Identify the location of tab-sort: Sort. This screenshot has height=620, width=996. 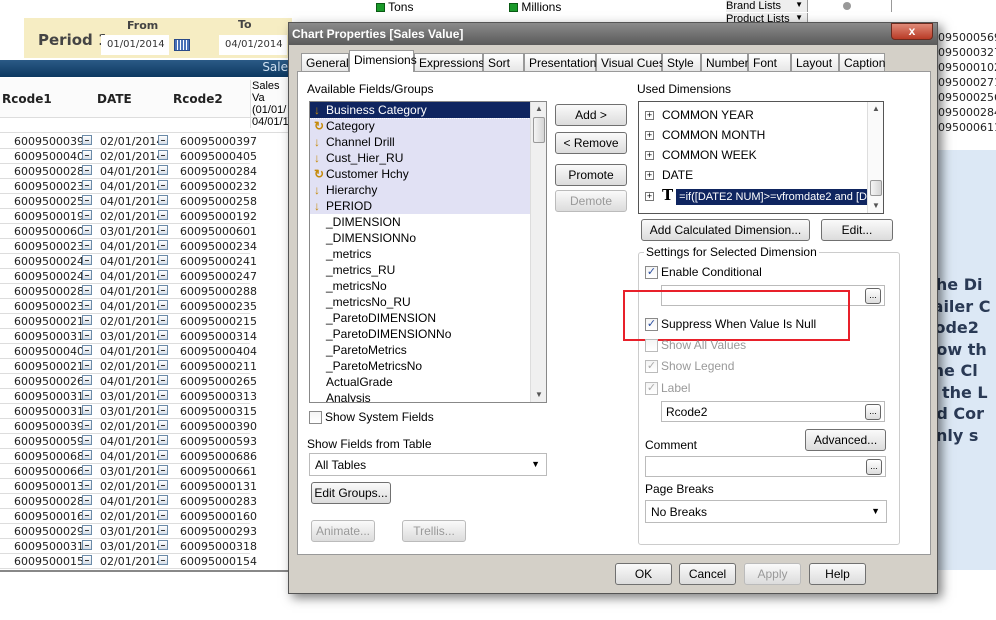
(503, 62).